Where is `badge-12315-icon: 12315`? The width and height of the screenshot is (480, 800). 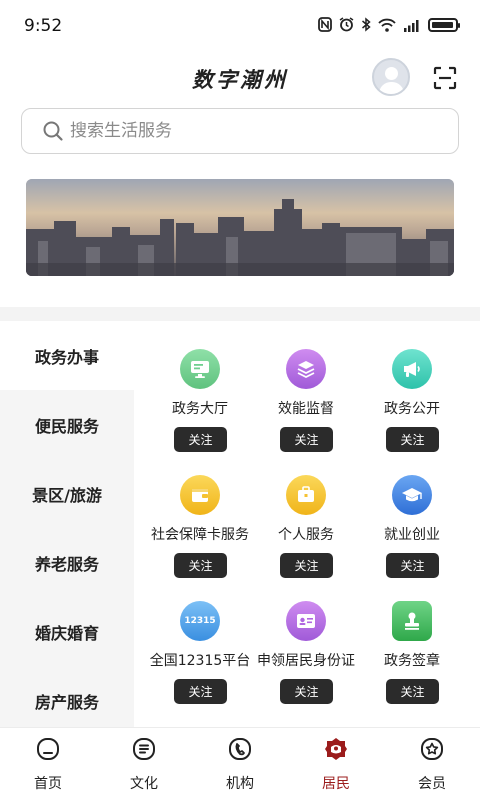
badge-12315-icon: 12315 is located at coordinates (200, 621).